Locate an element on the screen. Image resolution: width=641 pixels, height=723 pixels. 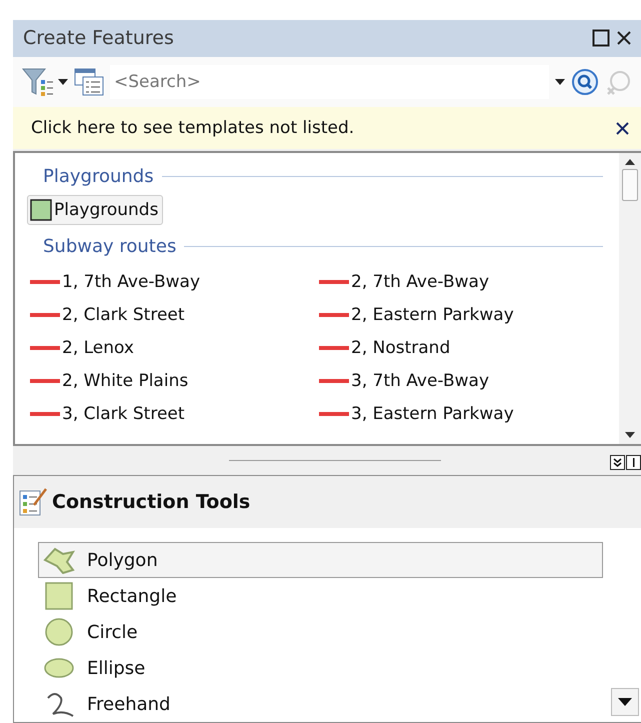
template-item: 1, 7th Ave-Bway is located at coordinates (116, 281).